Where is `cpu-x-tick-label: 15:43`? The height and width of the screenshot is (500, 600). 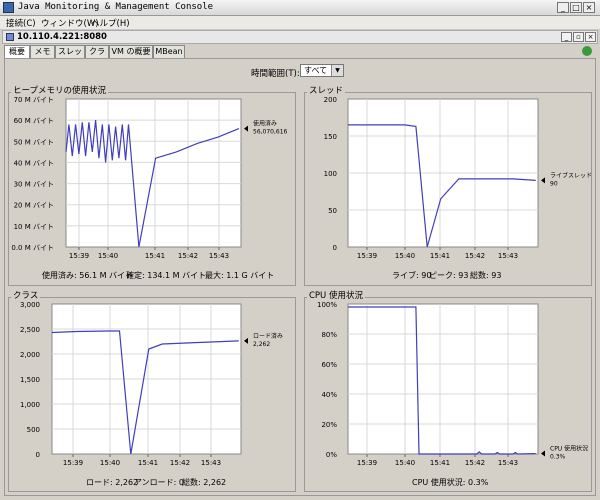 cpu-x-tick-label: 15:43 is located at coordinates (508, 463).